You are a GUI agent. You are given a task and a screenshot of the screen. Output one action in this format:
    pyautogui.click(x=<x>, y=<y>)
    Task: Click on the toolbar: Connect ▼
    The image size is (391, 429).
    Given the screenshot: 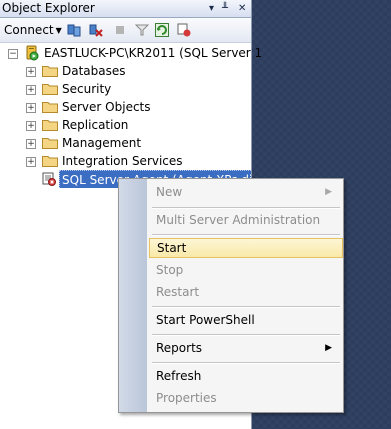 What is the action you would take?
    pyautogui.click(x=125, y=30)
    